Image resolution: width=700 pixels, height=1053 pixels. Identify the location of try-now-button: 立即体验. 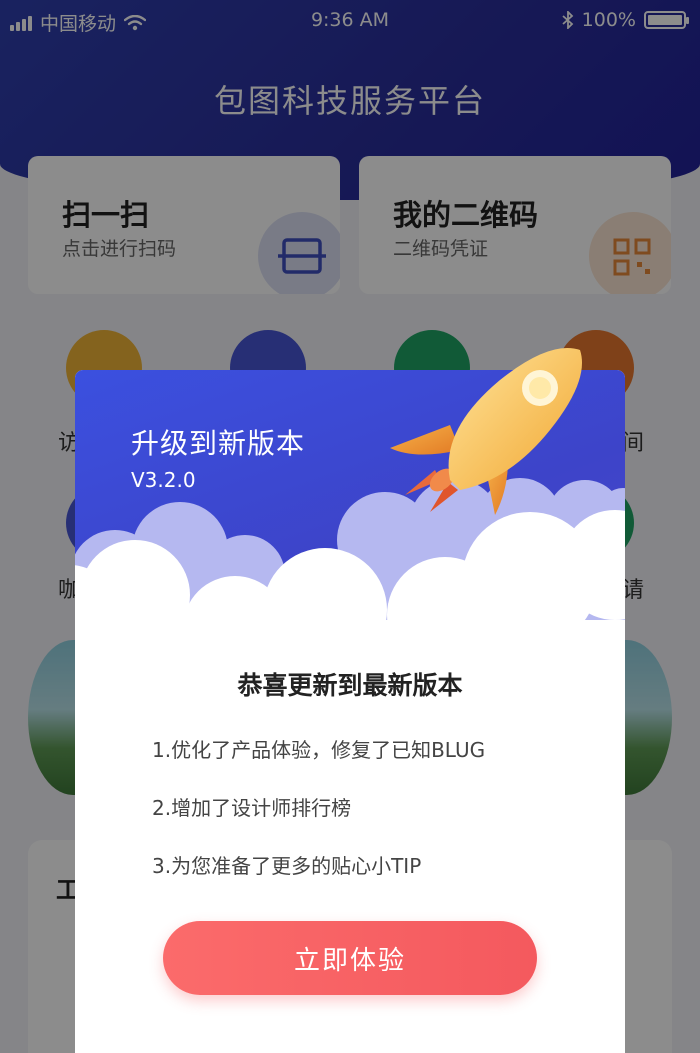
(350, 958).